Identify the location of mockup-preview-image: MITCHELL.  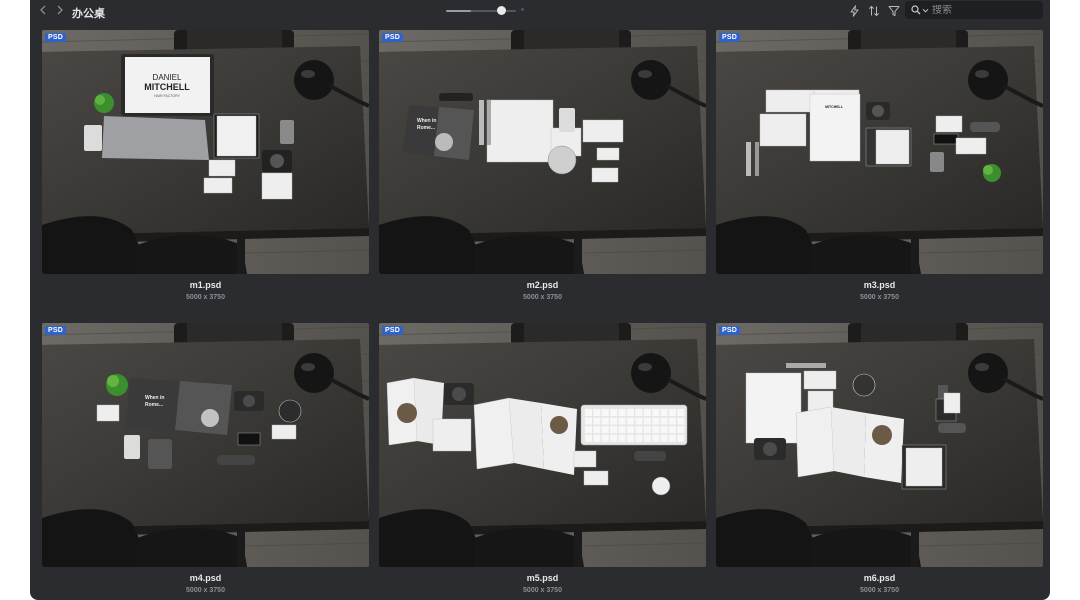
(879, 152).